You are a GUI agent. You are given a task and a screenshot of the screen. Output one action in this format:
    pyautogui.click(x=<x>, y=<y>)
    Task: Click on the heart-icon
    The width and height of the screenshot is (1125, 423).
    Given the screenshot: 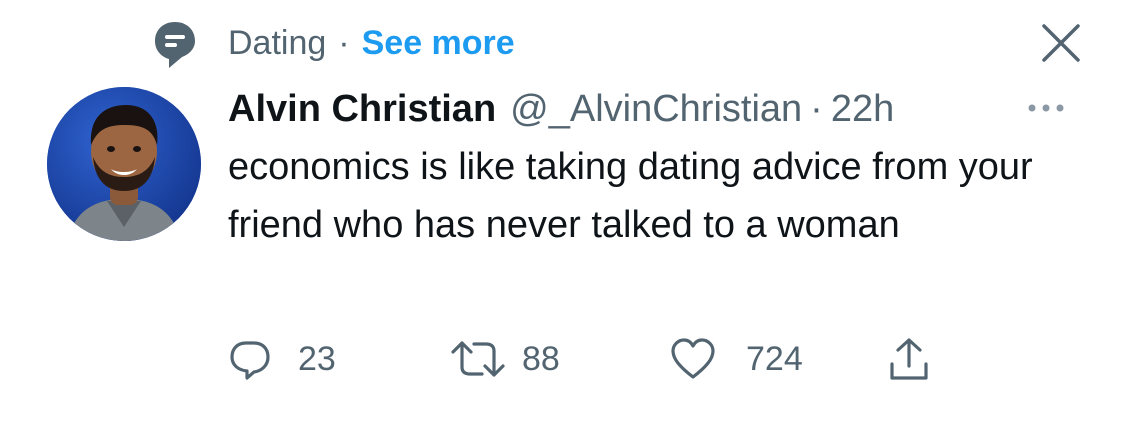 What is the action you would take?
    pyautogui.click(x=693, y=358)
    